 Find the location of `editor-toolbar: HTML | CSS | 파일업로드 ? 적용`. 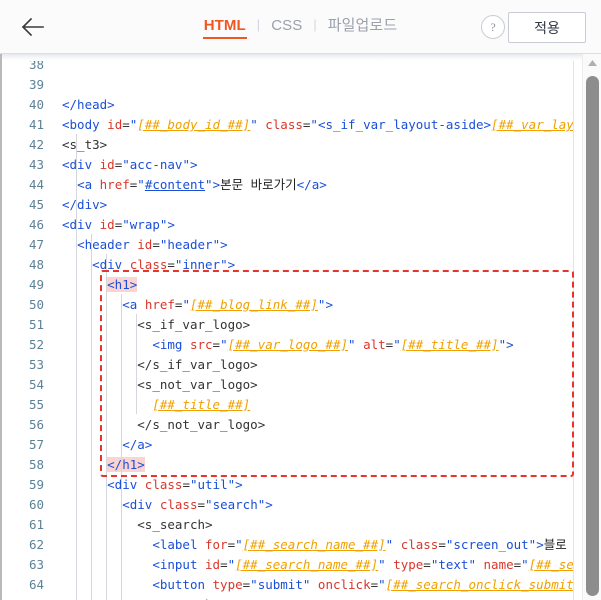

editor-toolbar: HTML | CSS | 파일업로드 ? 적용 is located at coordinates (300, 27).